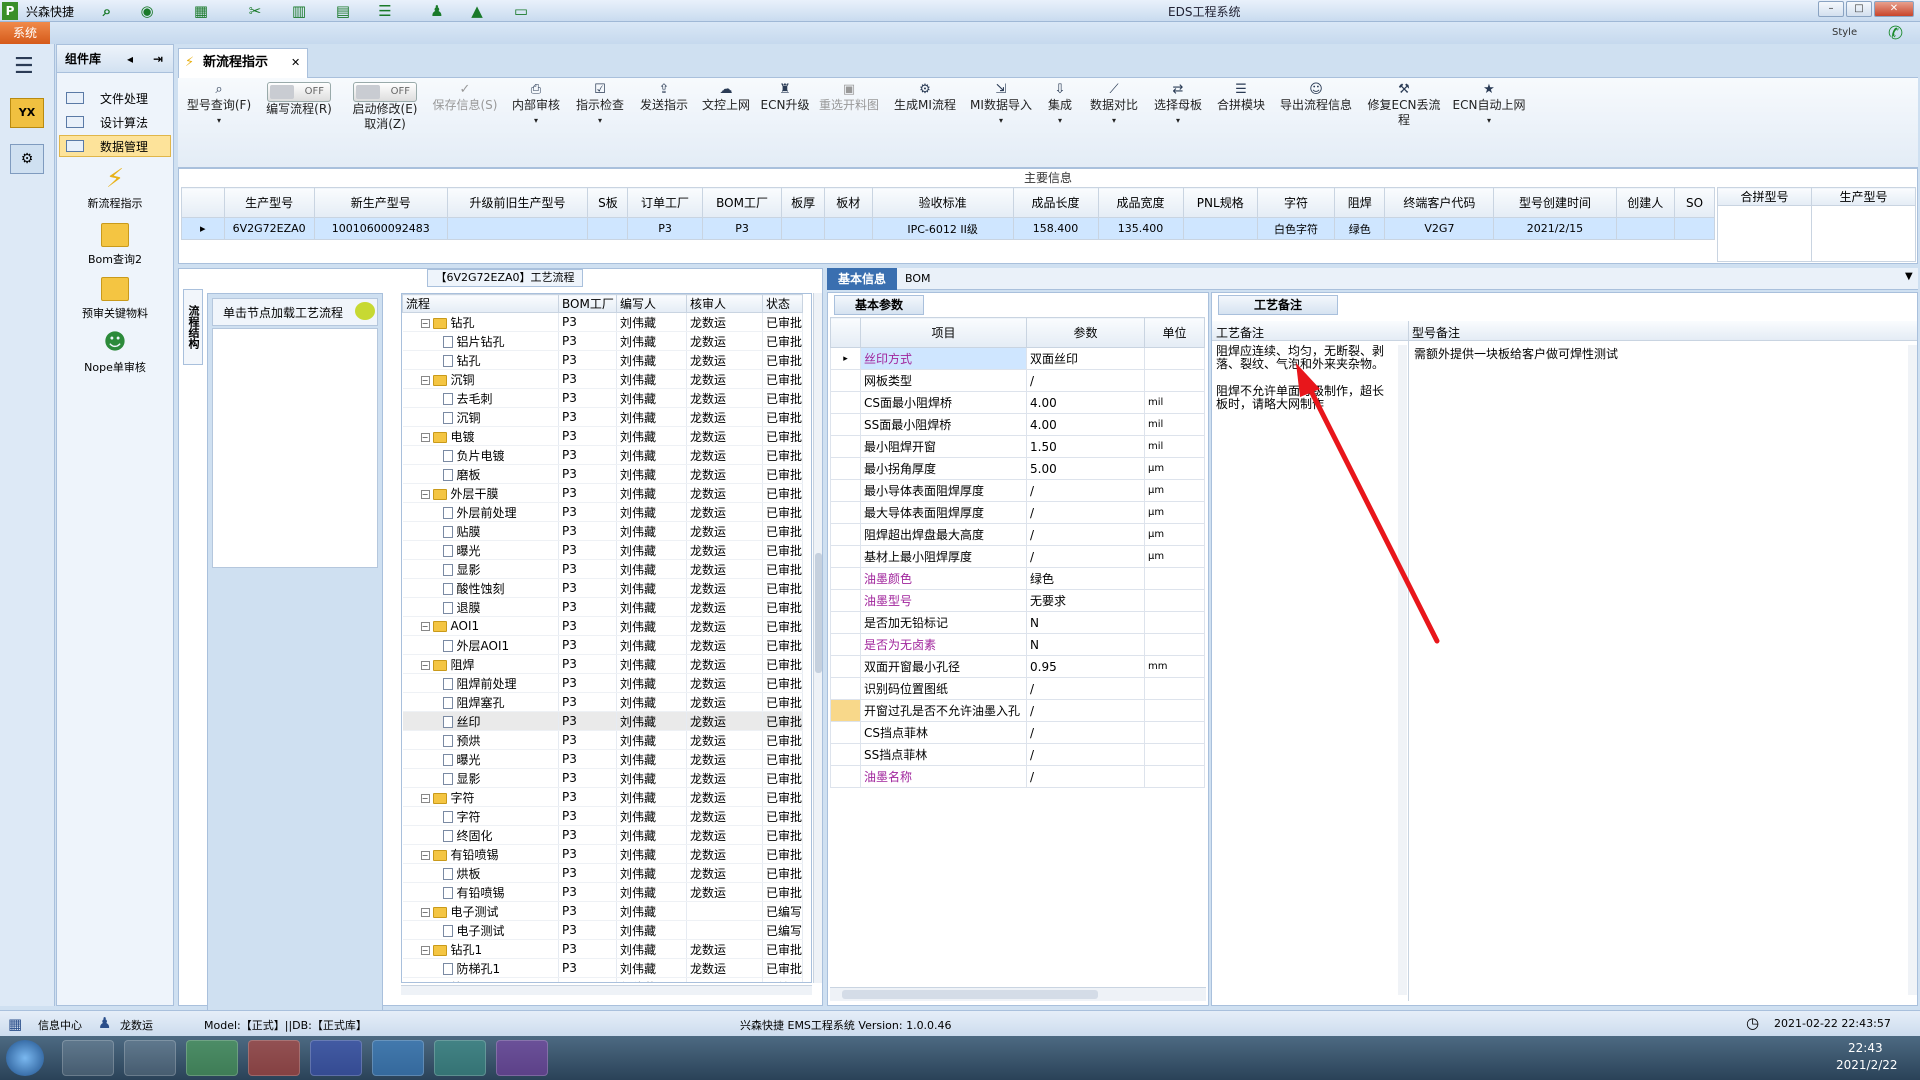  Describe the element at coordinates (782, 930) in the screenshot. I see `status-cell: 已编写` at that location.